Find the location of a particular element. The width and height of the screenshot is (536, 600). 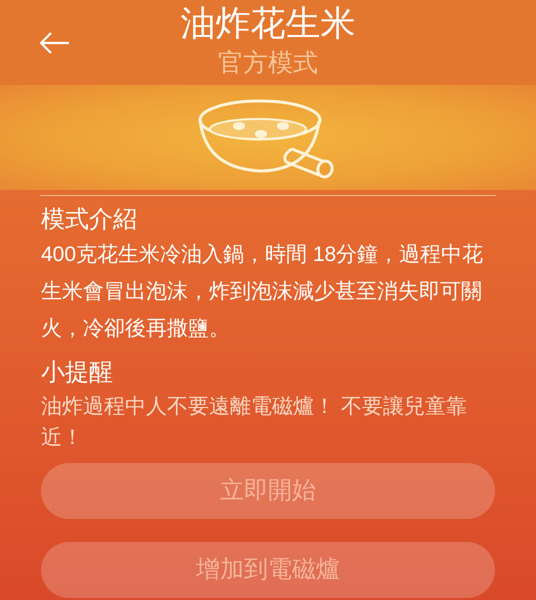

section-text: 油炸過程中人不要遠離電磁爐！ 不要讓兒童靠近！ is located at coordinates (254, 422).